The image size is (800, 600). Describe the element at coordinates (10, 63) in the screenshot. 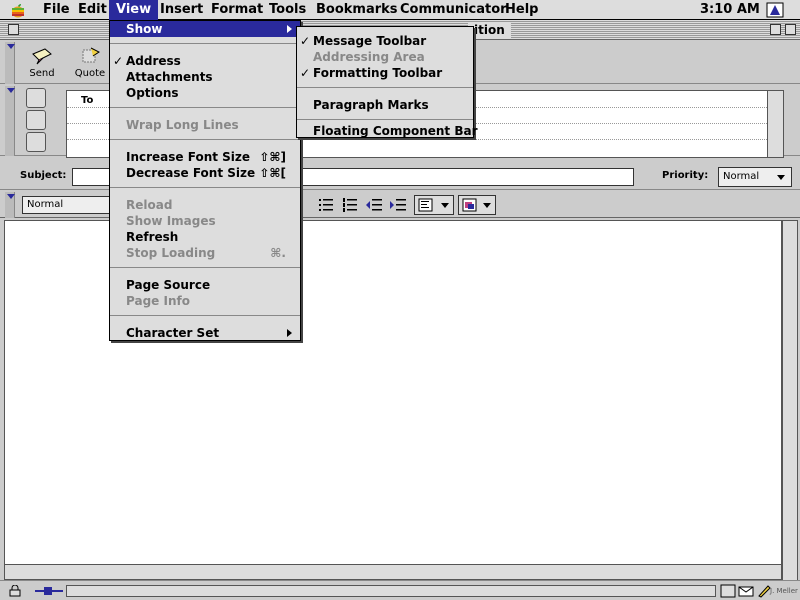

I see `toolbar-grip` at that location.